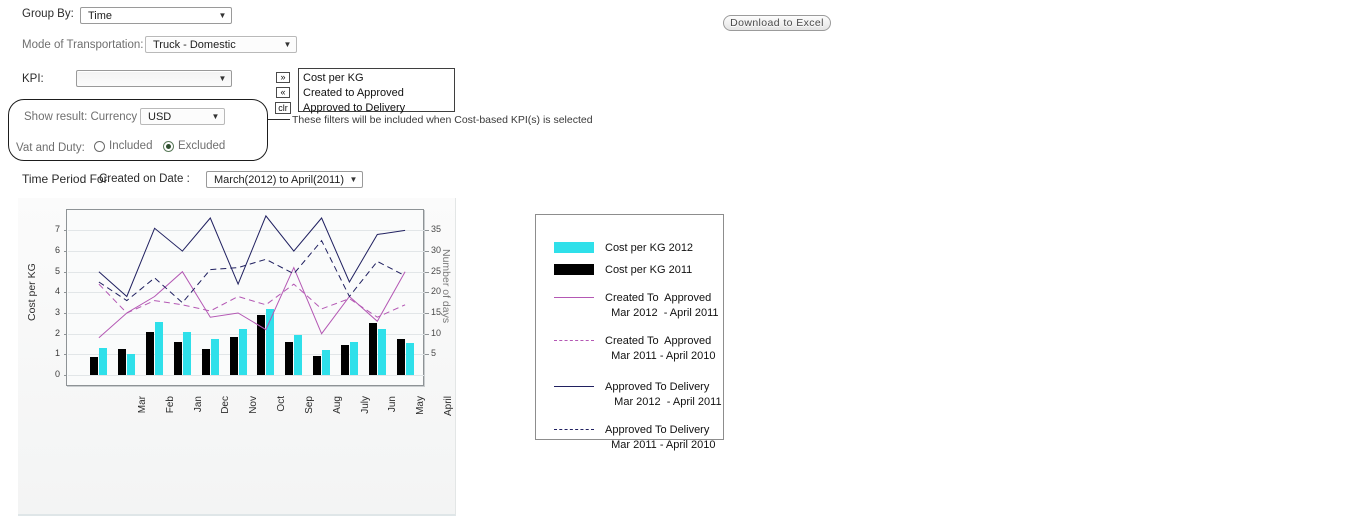 The width and height of the screenshot is (1366, 517). What do you see at coordinates (309, 405) in the screenshot?
I see `x-axis-tick-label: Sep` at bounding box center [309, 405].